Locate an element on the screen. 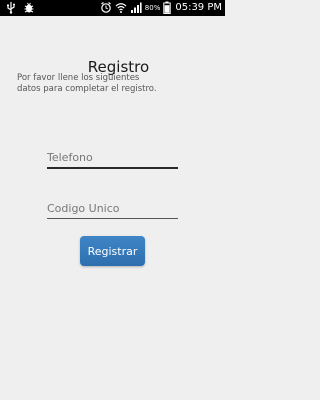  bug-icon is located at coordinates (29, 7).